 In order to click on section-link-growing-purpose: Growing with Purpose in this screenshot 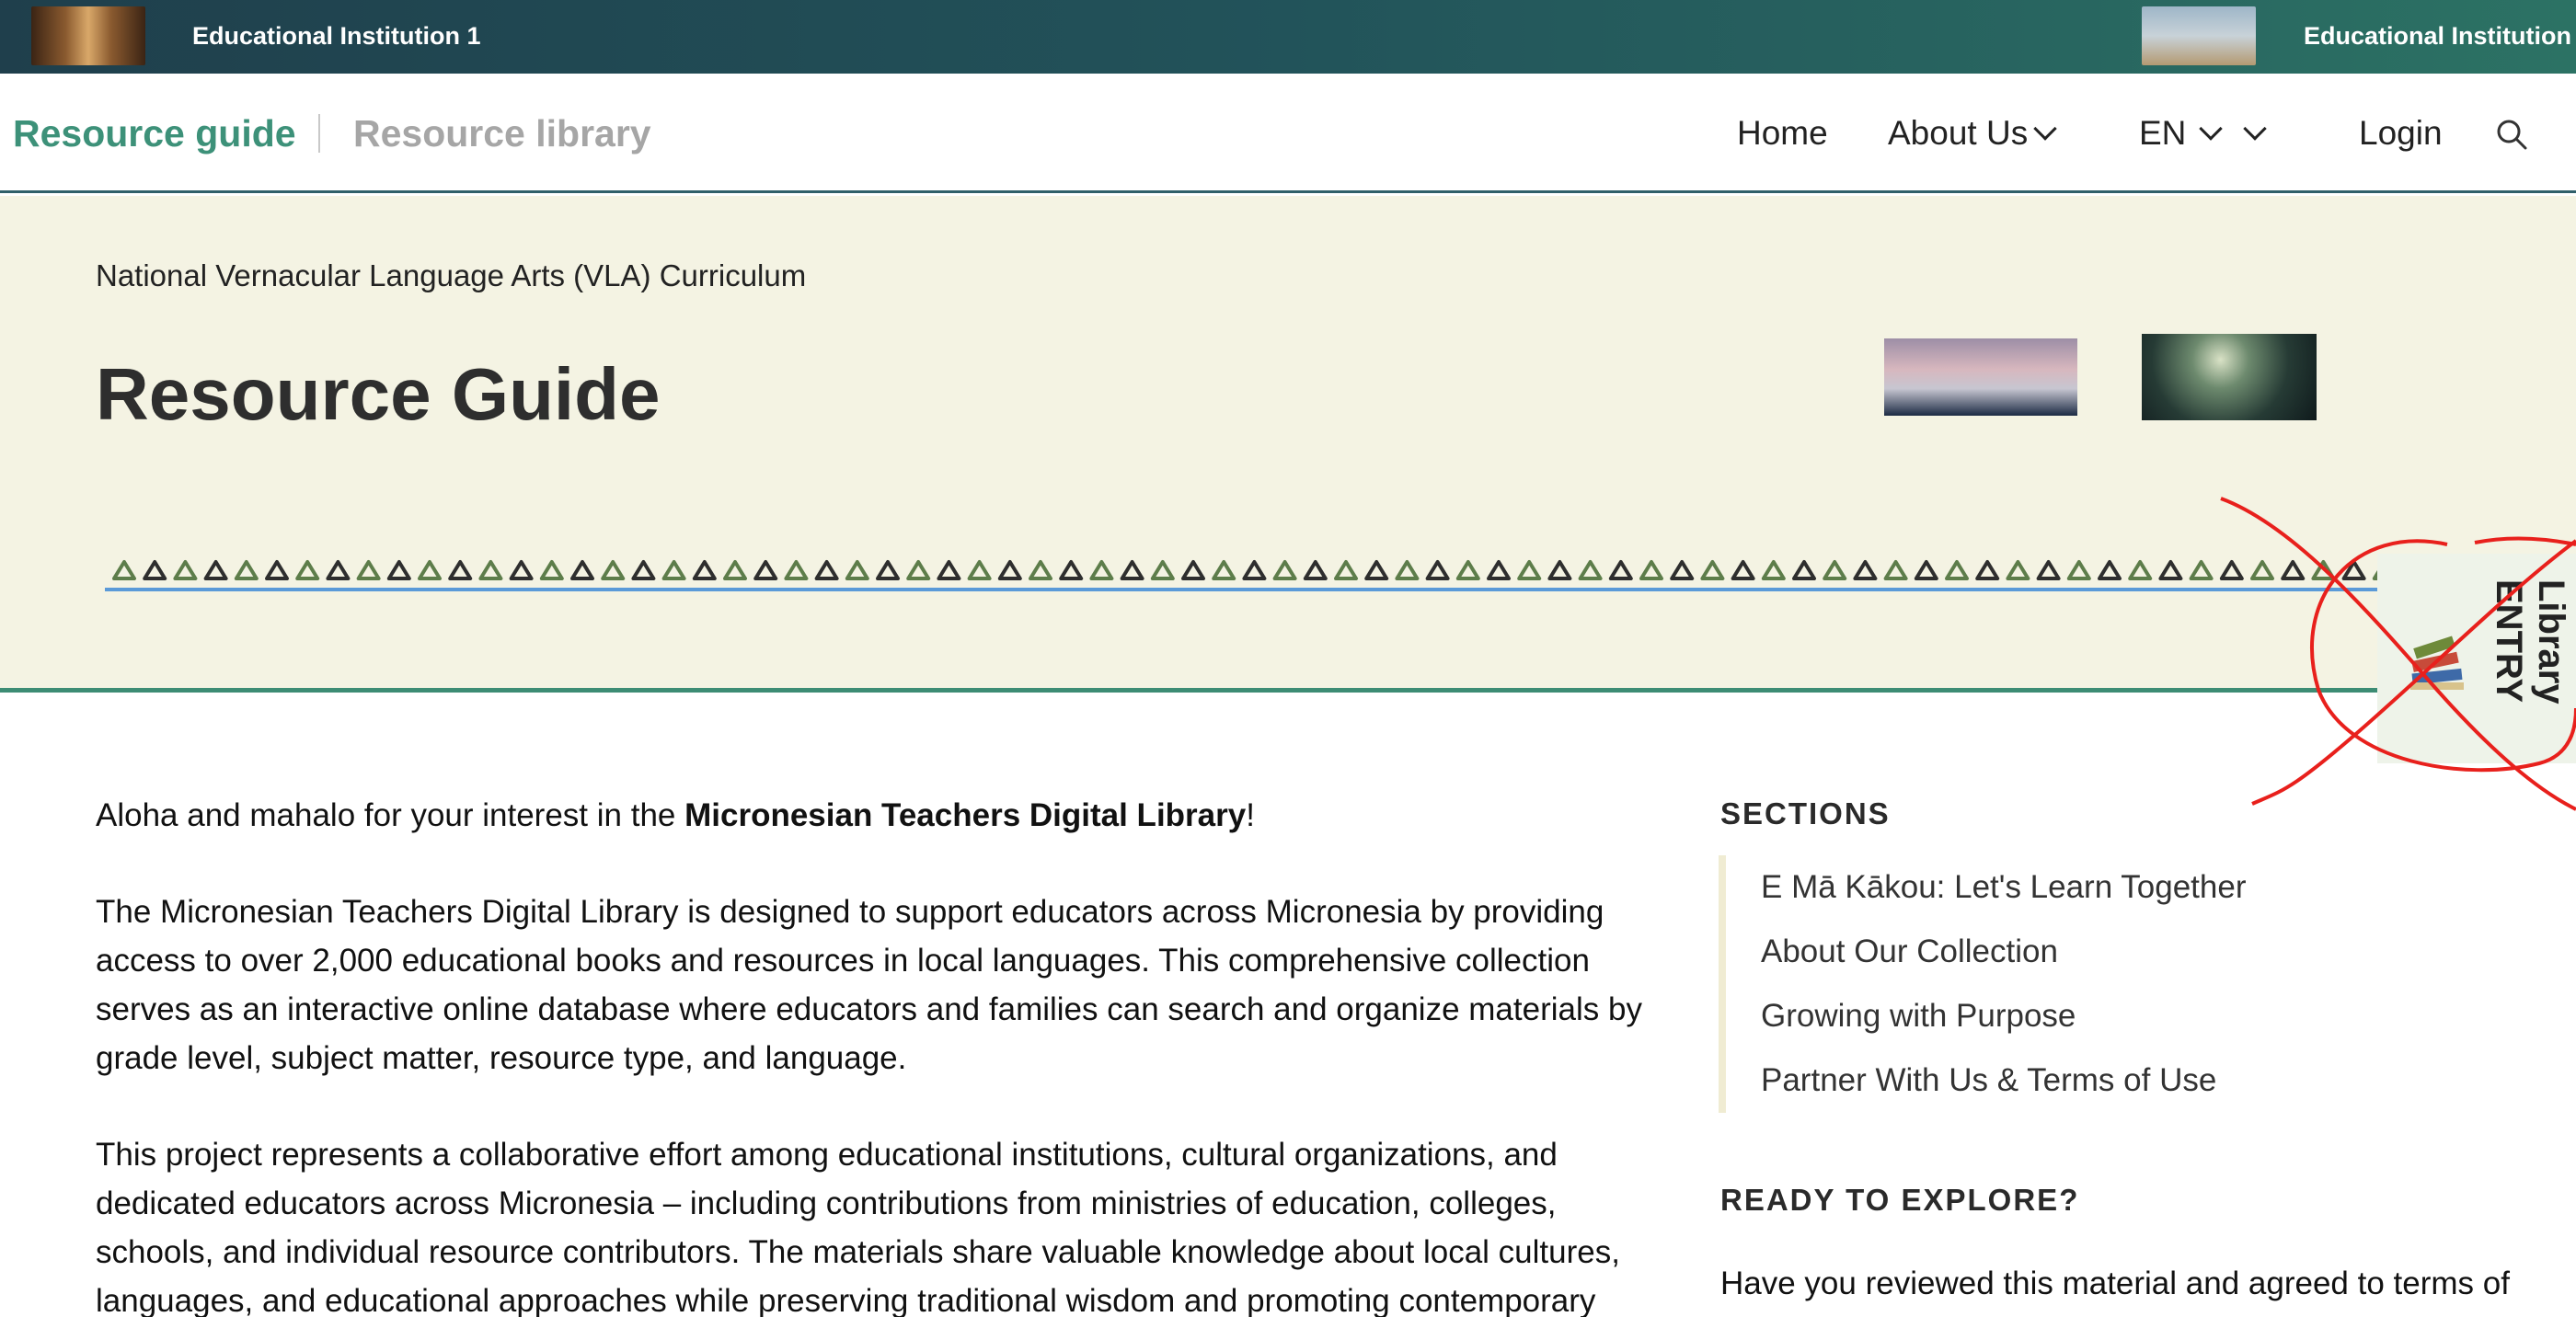, I will do `click(2044, 1016)`.